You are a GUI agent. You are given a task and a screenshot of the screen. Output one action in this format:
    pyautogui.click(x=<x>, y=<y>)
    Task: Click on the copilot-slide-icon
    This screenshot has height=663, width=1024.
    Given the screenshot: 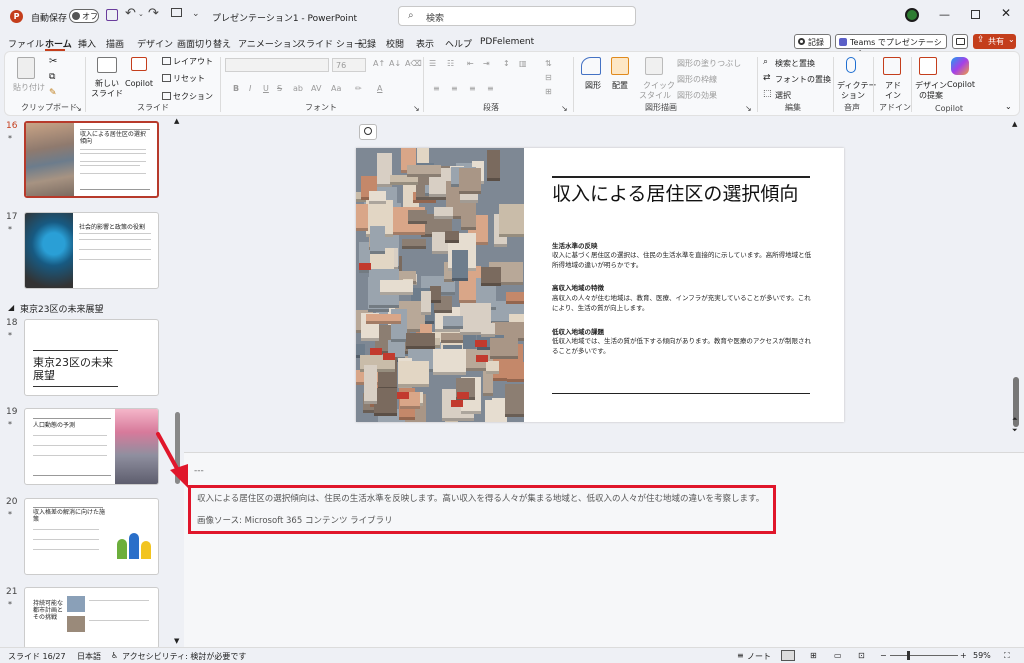 What is the action you would take?
    pyautogui.click(x=139, y=64)
    